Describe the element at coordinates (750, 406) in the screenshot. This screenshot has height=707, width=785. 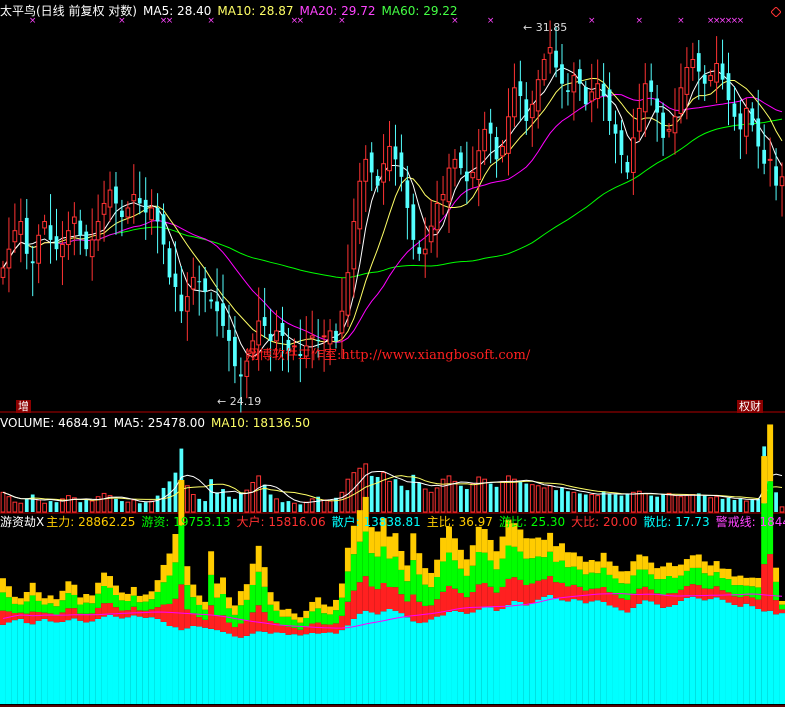
I see `info-tag-right: 权财` at that location.